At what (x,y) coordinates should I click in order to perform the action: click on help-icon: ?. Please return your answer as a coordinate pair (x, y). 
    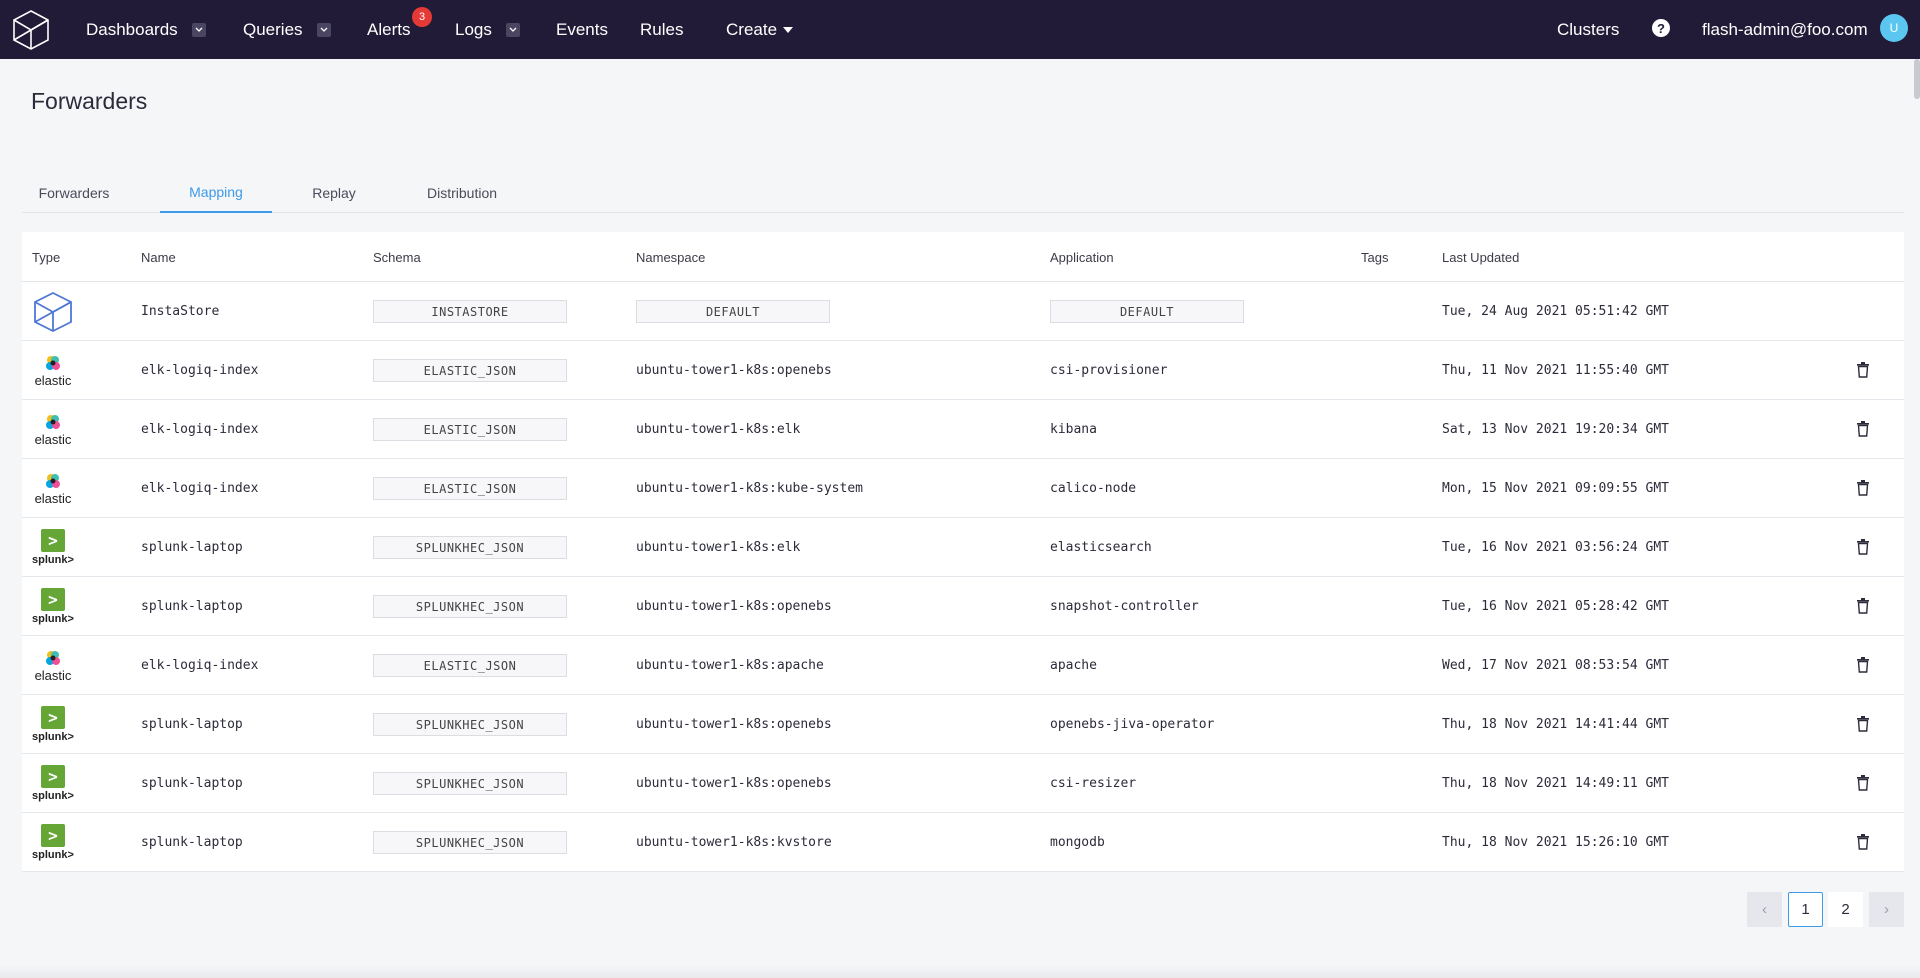
    Looking at the image, I should click on (1661, 28).